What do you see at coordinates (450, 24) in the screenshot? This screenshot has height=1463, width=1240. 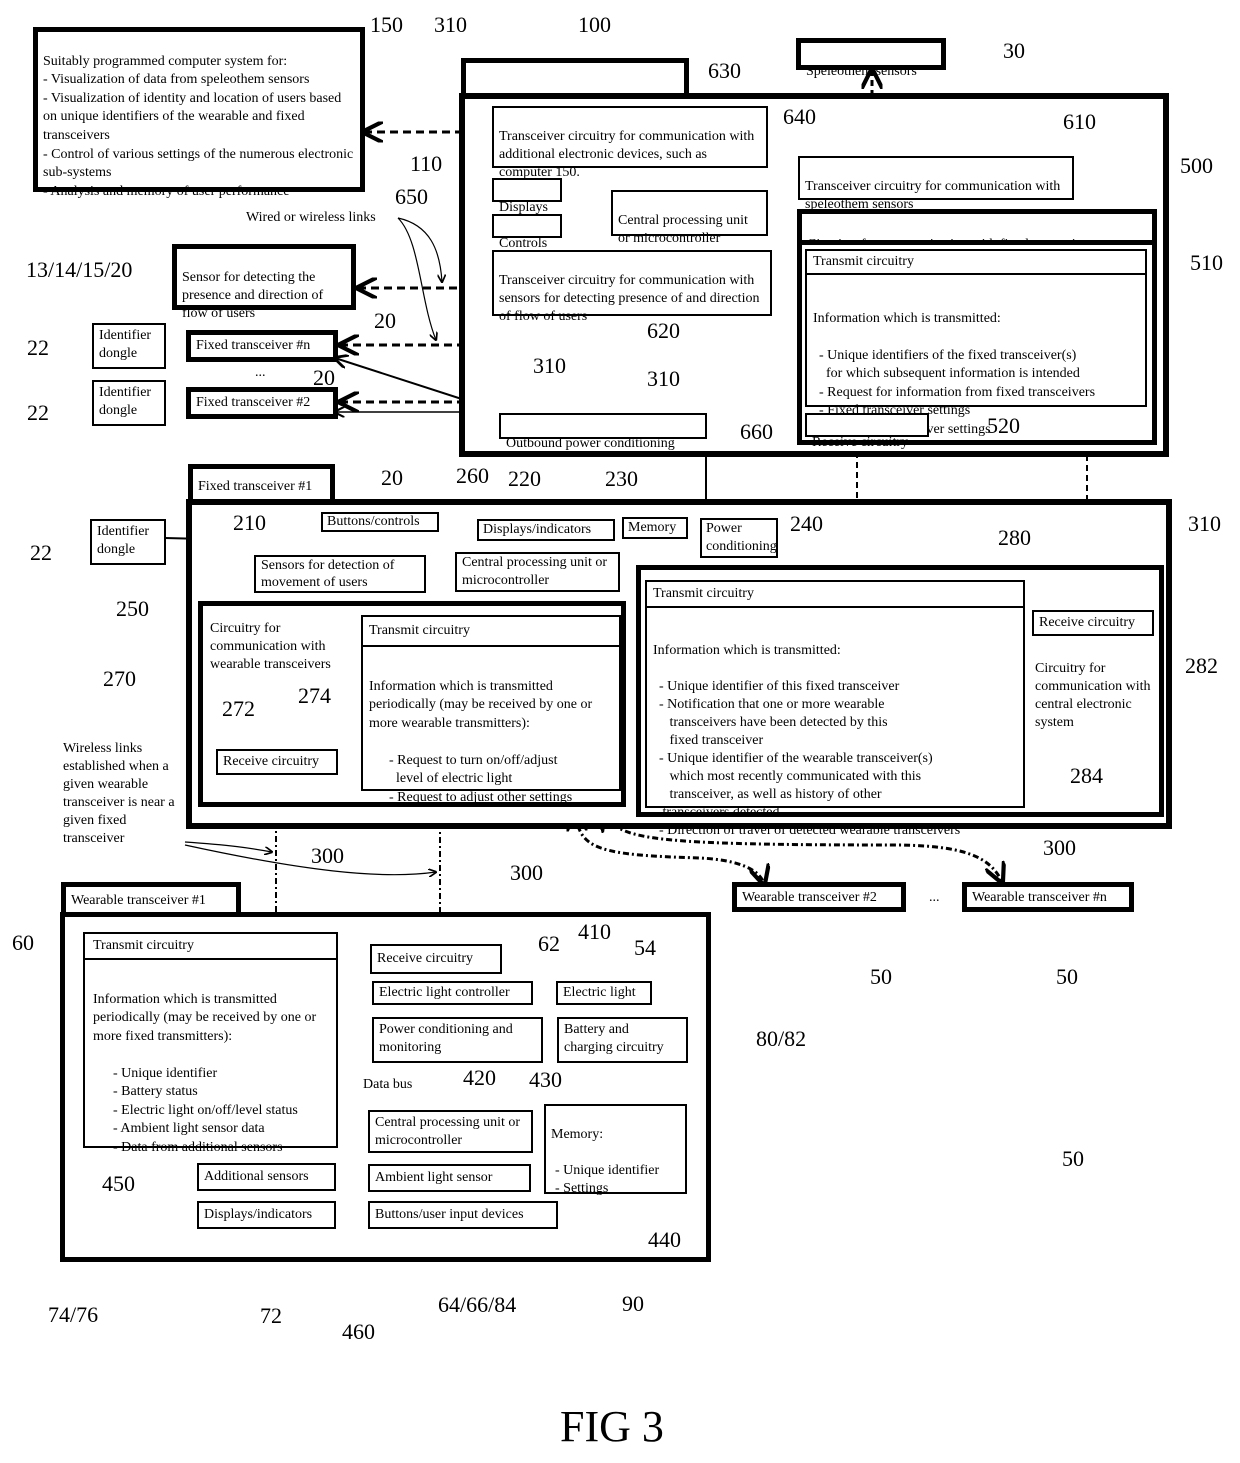 I see `ref-310-top: 310` at bounding box center [450, 24].